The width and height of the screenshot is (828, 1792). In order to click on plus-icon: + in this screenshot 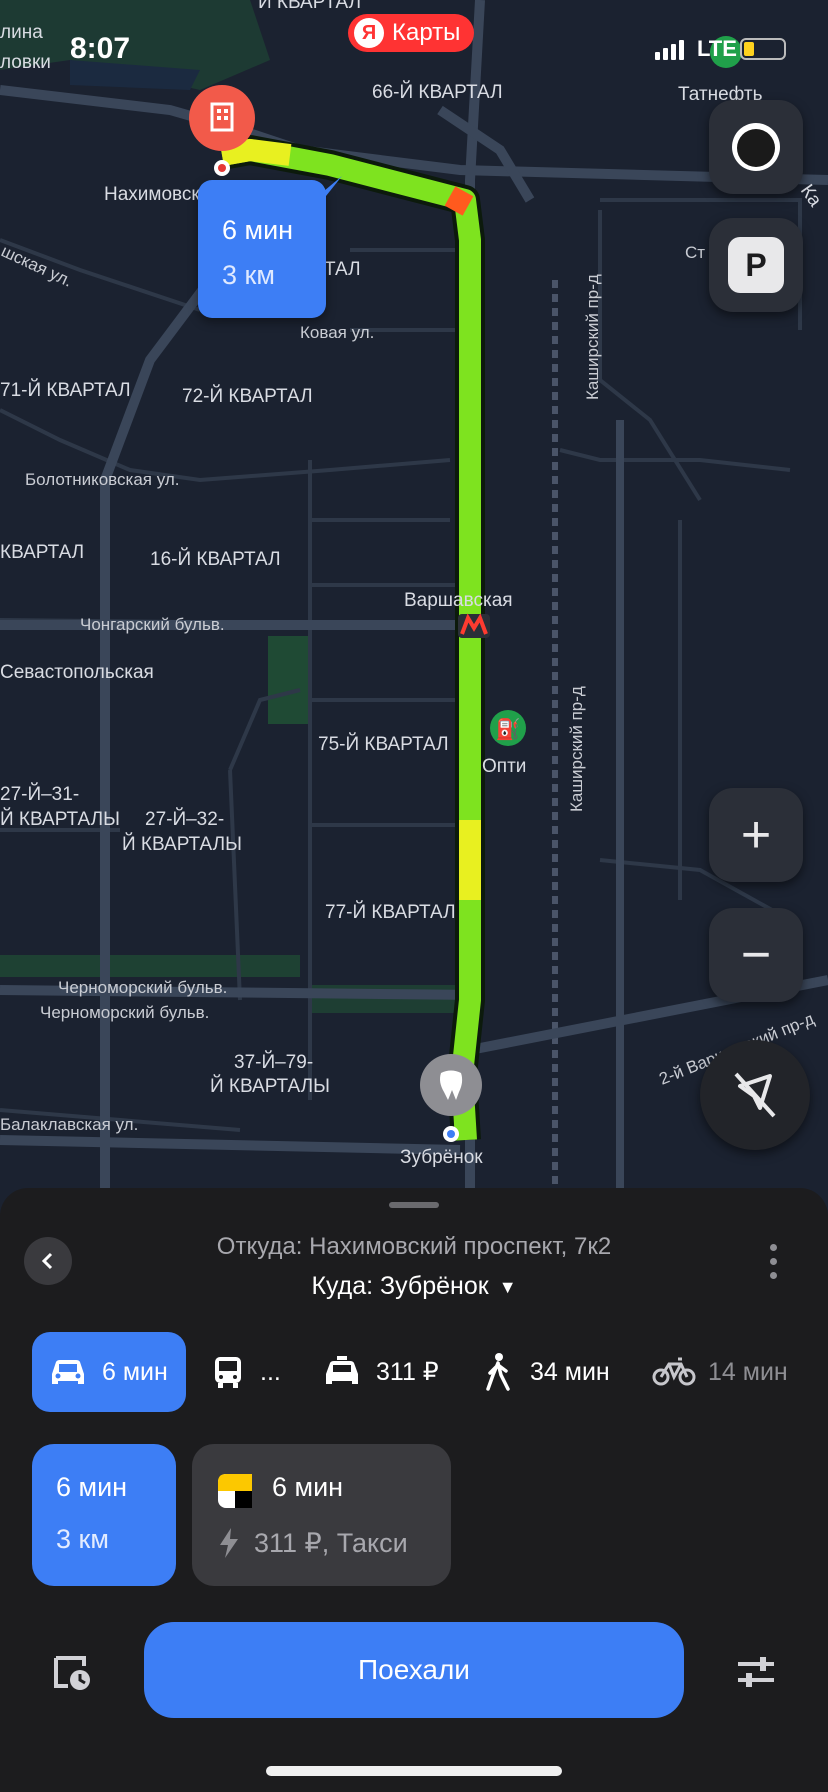, I will do `click(756, 835)`.